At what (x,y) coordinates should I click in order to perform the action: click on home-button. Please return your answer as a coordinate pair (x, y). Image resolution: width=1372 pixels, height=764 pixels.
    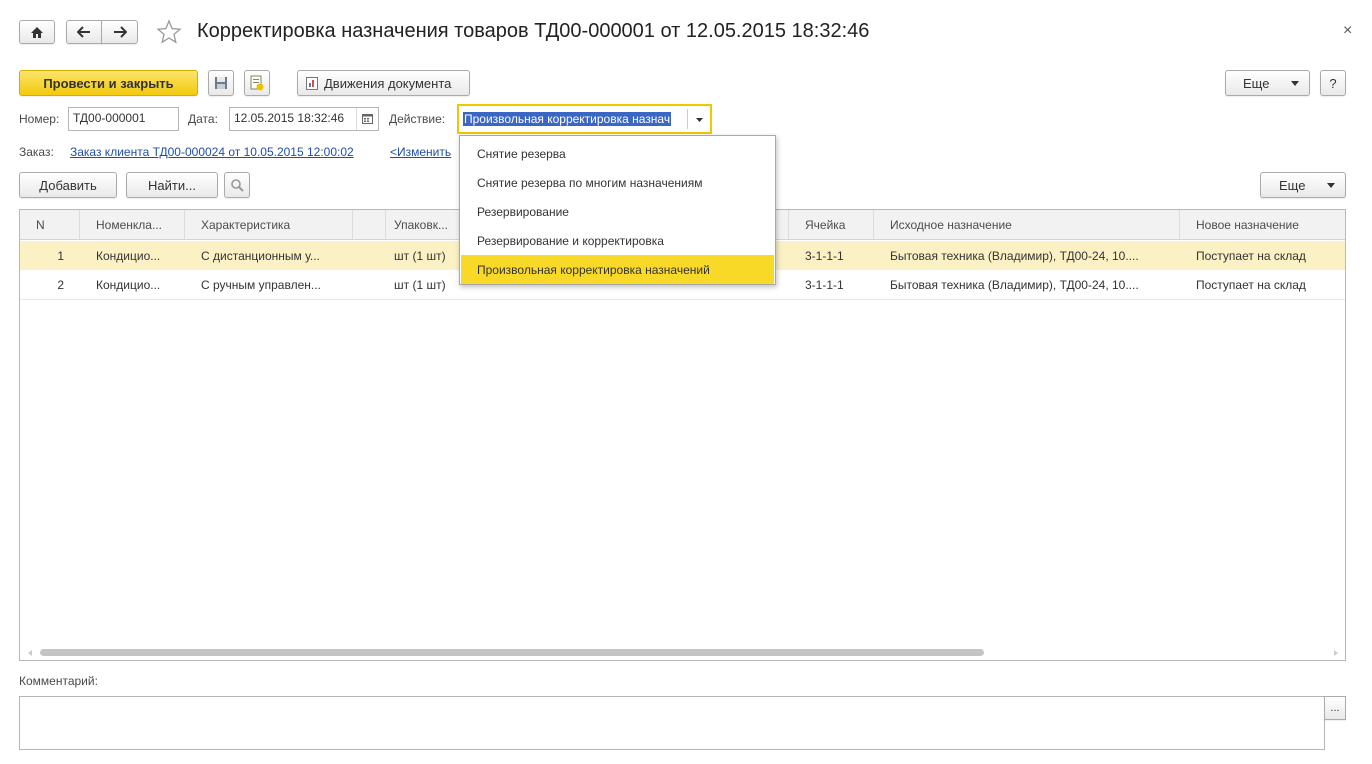
    Looking at the image, I should click on (37, 32).